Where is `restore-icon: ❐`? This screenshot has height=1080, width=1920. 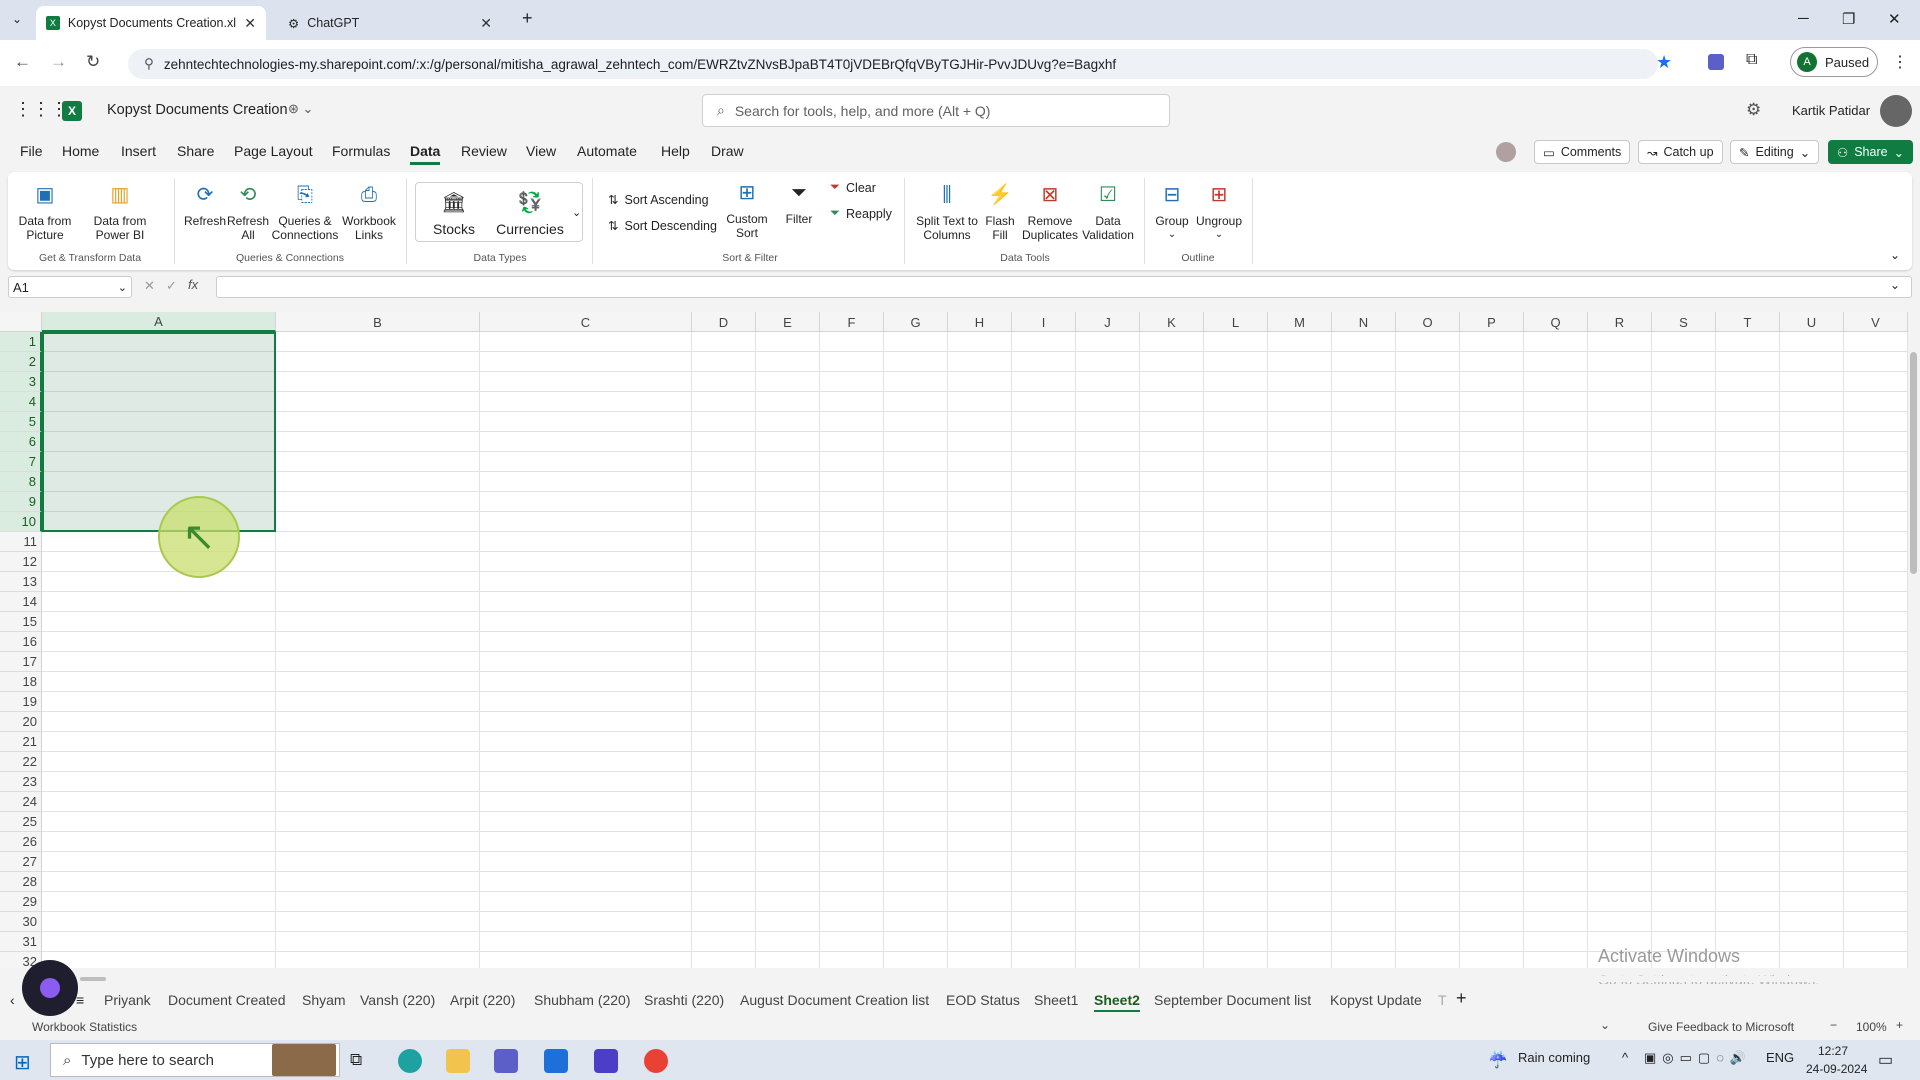 restore-icon: ❐ is located at coordinates (1848, 19).